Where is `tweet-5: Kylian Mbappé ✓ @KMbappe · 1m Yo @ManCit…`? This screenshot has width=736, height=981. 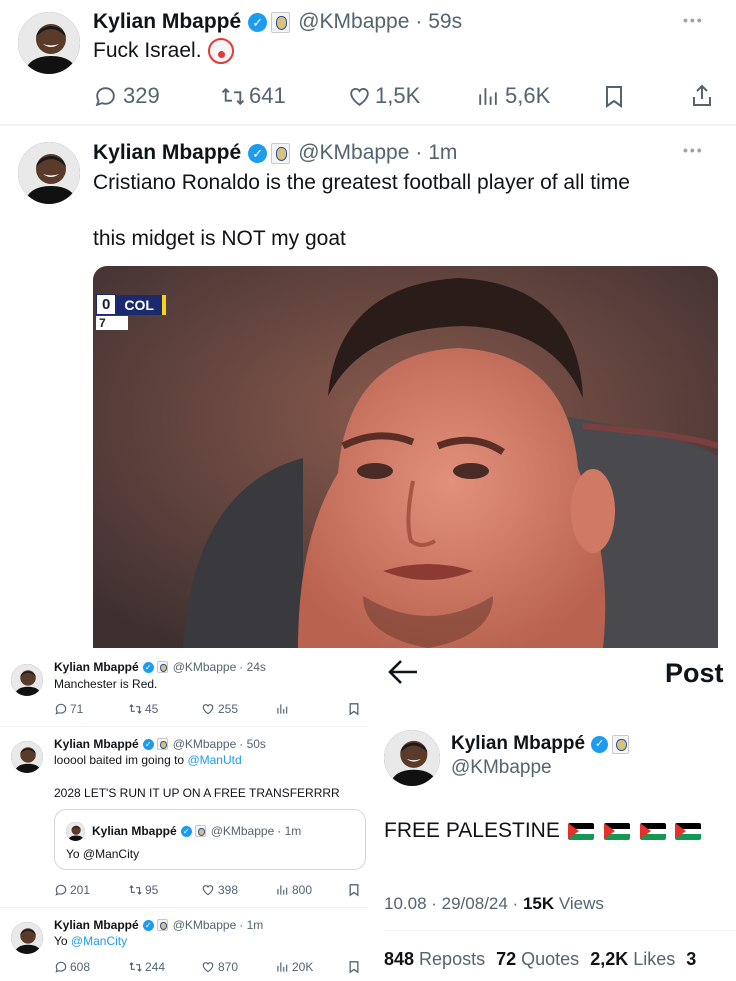 tweet-5: Kylian Mbappé ✓ @KMbappe · 1m Yo @ManCit… is located at coordinates (184, 944).